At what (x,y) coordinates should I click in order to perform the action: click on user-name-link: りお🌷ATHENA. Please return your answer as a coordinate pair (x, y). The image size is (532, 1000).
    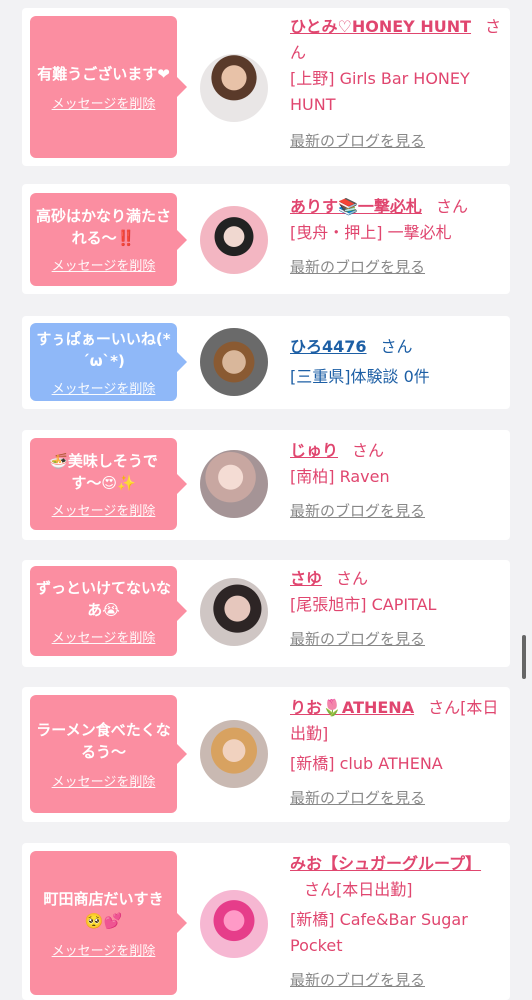
    Looking at the image, I should click on (352, 707).